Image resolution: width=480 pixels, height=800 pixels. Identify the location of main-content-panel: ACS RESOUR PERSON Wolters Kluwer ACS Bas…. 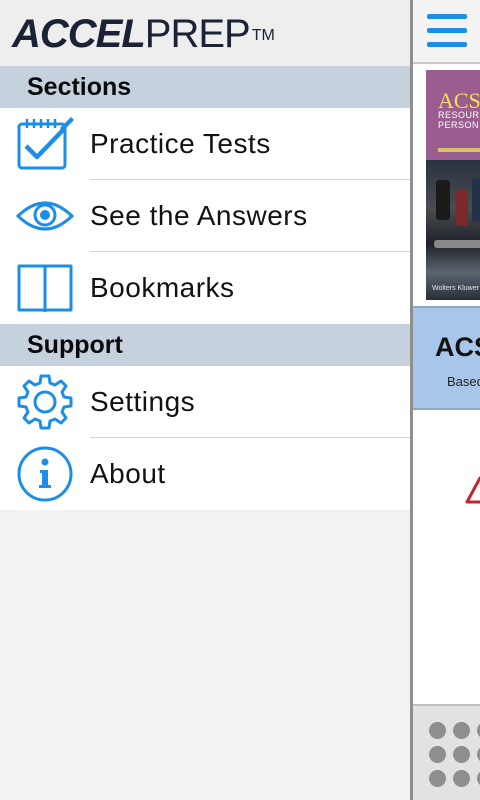
(445, 400).